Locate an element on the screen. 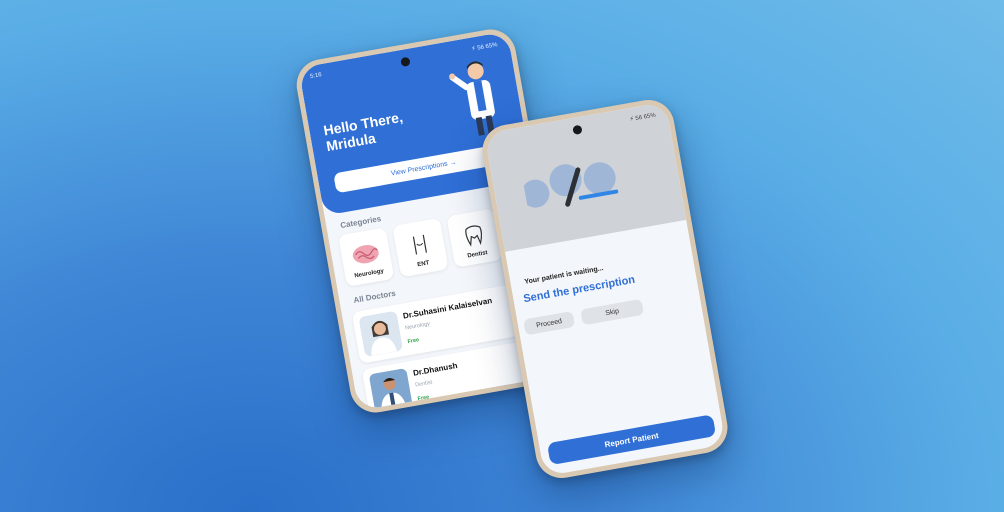 The height and width of the screenshot is (512, 1004). category-ent: ENT is located at coordinates (420, 247).